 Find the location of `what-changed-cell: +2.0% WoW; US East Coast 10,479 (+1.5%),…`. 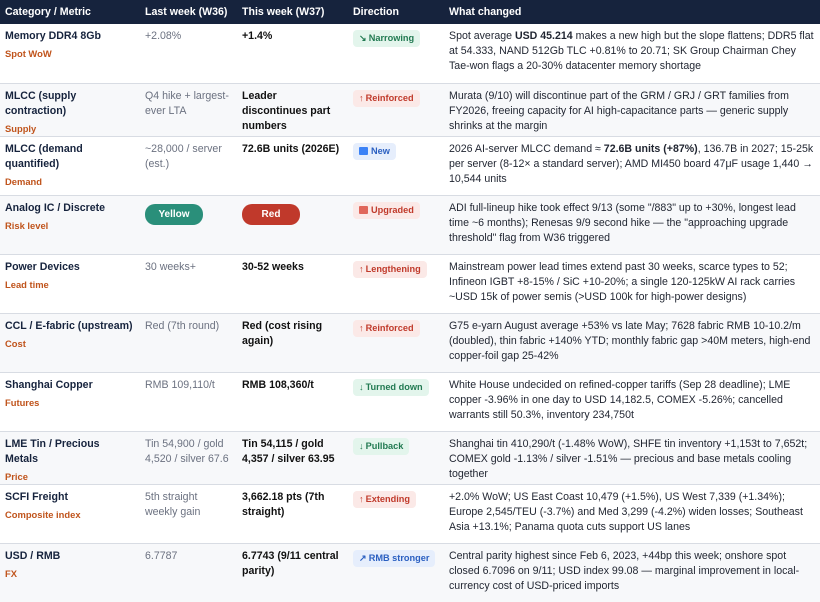

what-changed-cell: +2.0% WoW; US East Coast 10,479 (+1.5%),… is located at coordinates (632, 514).